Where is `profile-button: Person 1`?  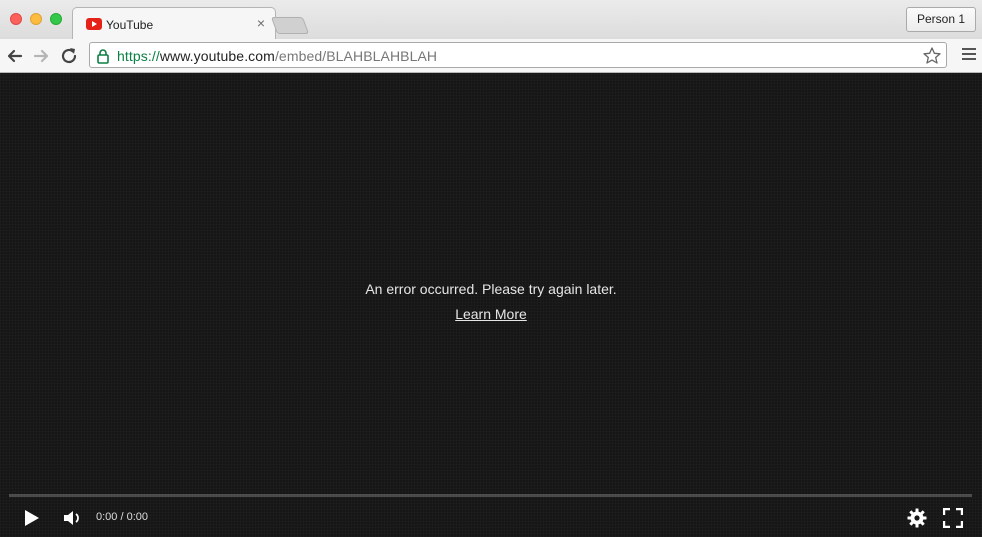
profile-button: Person 1 is located at coordinates (940, 19).